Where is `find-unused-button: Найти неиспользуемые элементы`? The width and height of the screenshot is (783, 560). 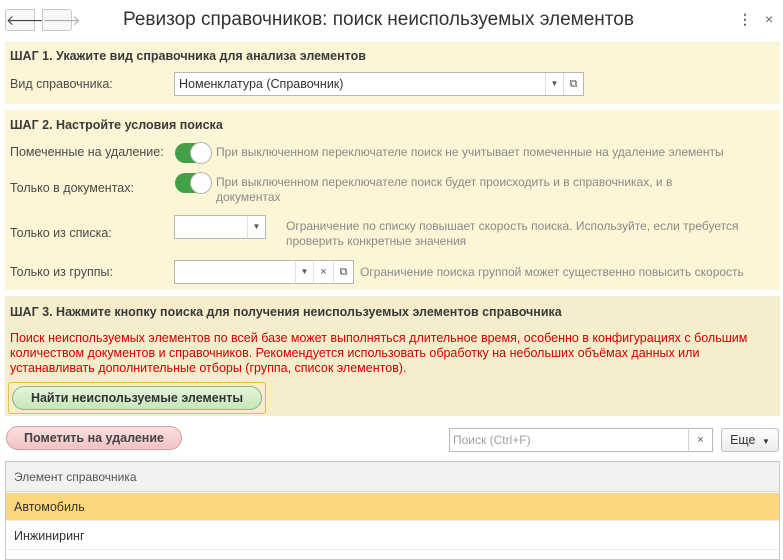 find-unused-button: Найти неиспользуемые элементы is located at coordinates (137, 398).